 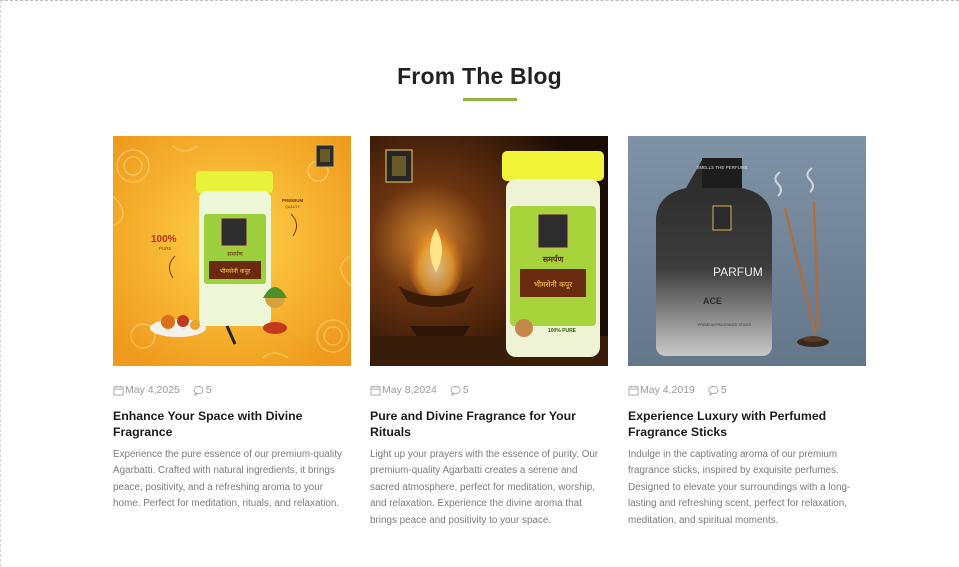 What do you see at coordinates (164, 239) in the screenshot?
I see `badge-text: 100%` at bounding box center [164, 239].